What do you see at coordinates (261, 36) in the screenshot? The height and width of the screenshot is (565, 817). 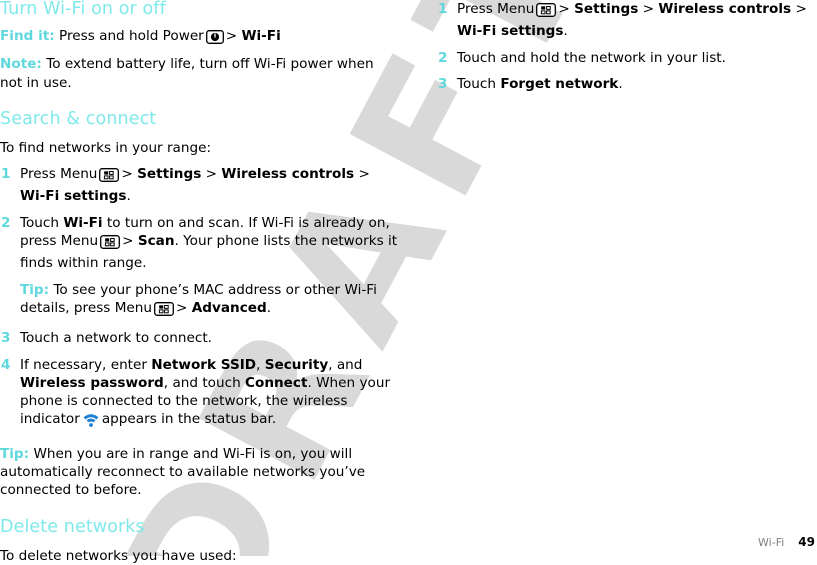 I see `find-it-target: Wi-Fi` at bounding box center [261, 36].